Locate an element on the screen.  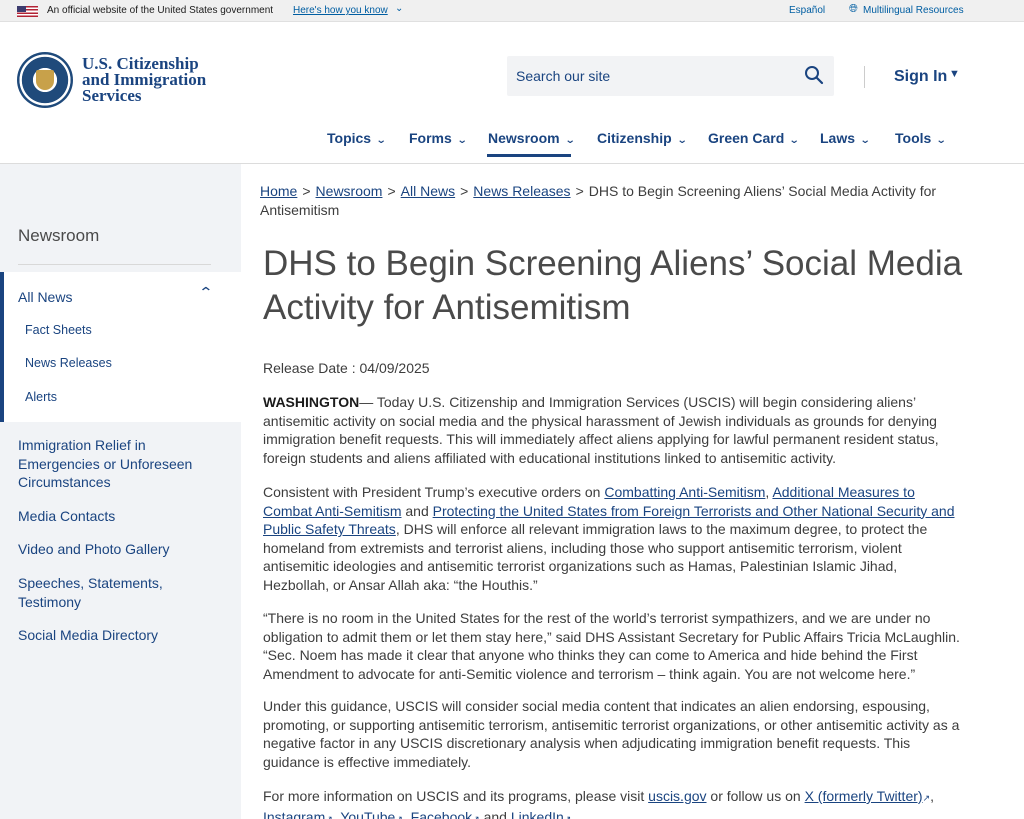
nav-active-indicator is located at coordinates (529, 155).